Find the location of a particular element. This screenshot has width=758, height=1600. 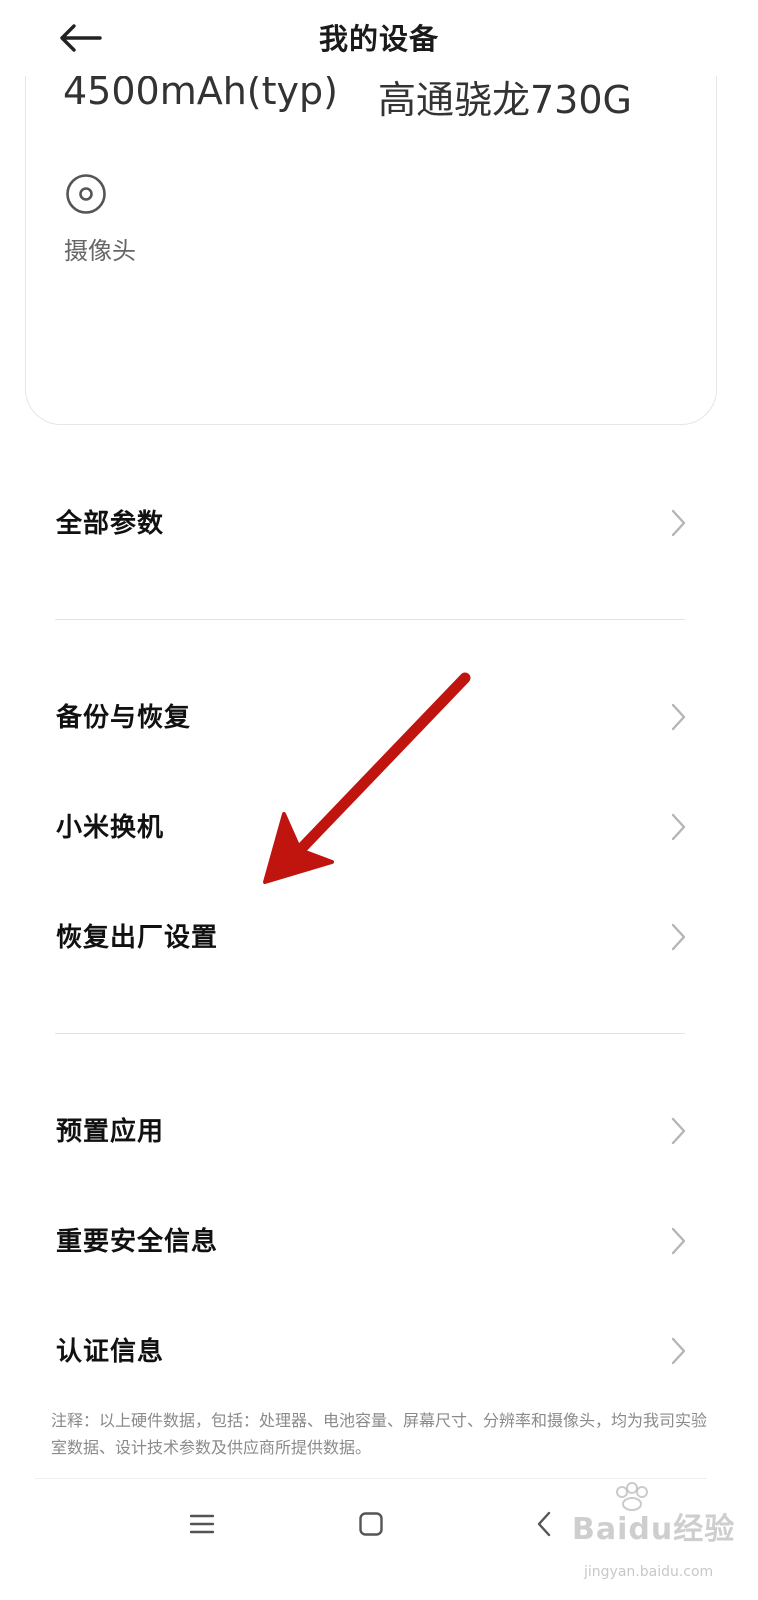

watermark-url: jingyan.baidu.com is located at coordinates (649, 1572).